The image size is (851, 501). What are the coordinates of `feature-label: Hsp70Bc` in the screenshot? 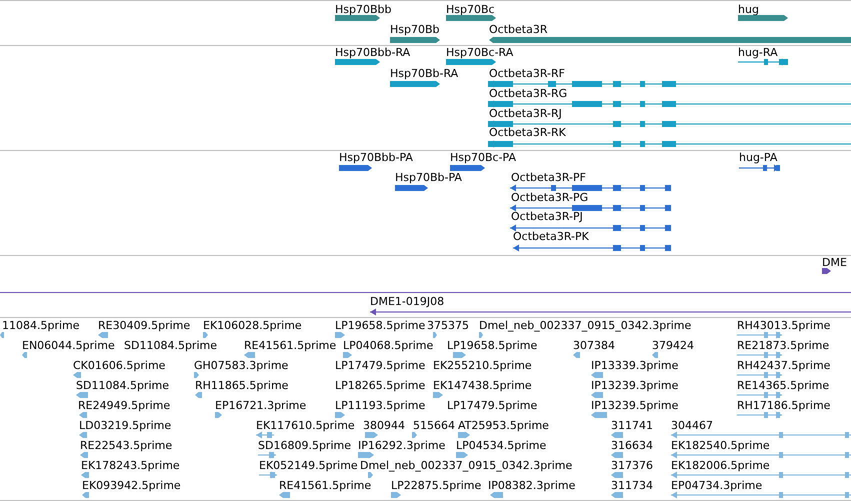 It's located at (470, 10).